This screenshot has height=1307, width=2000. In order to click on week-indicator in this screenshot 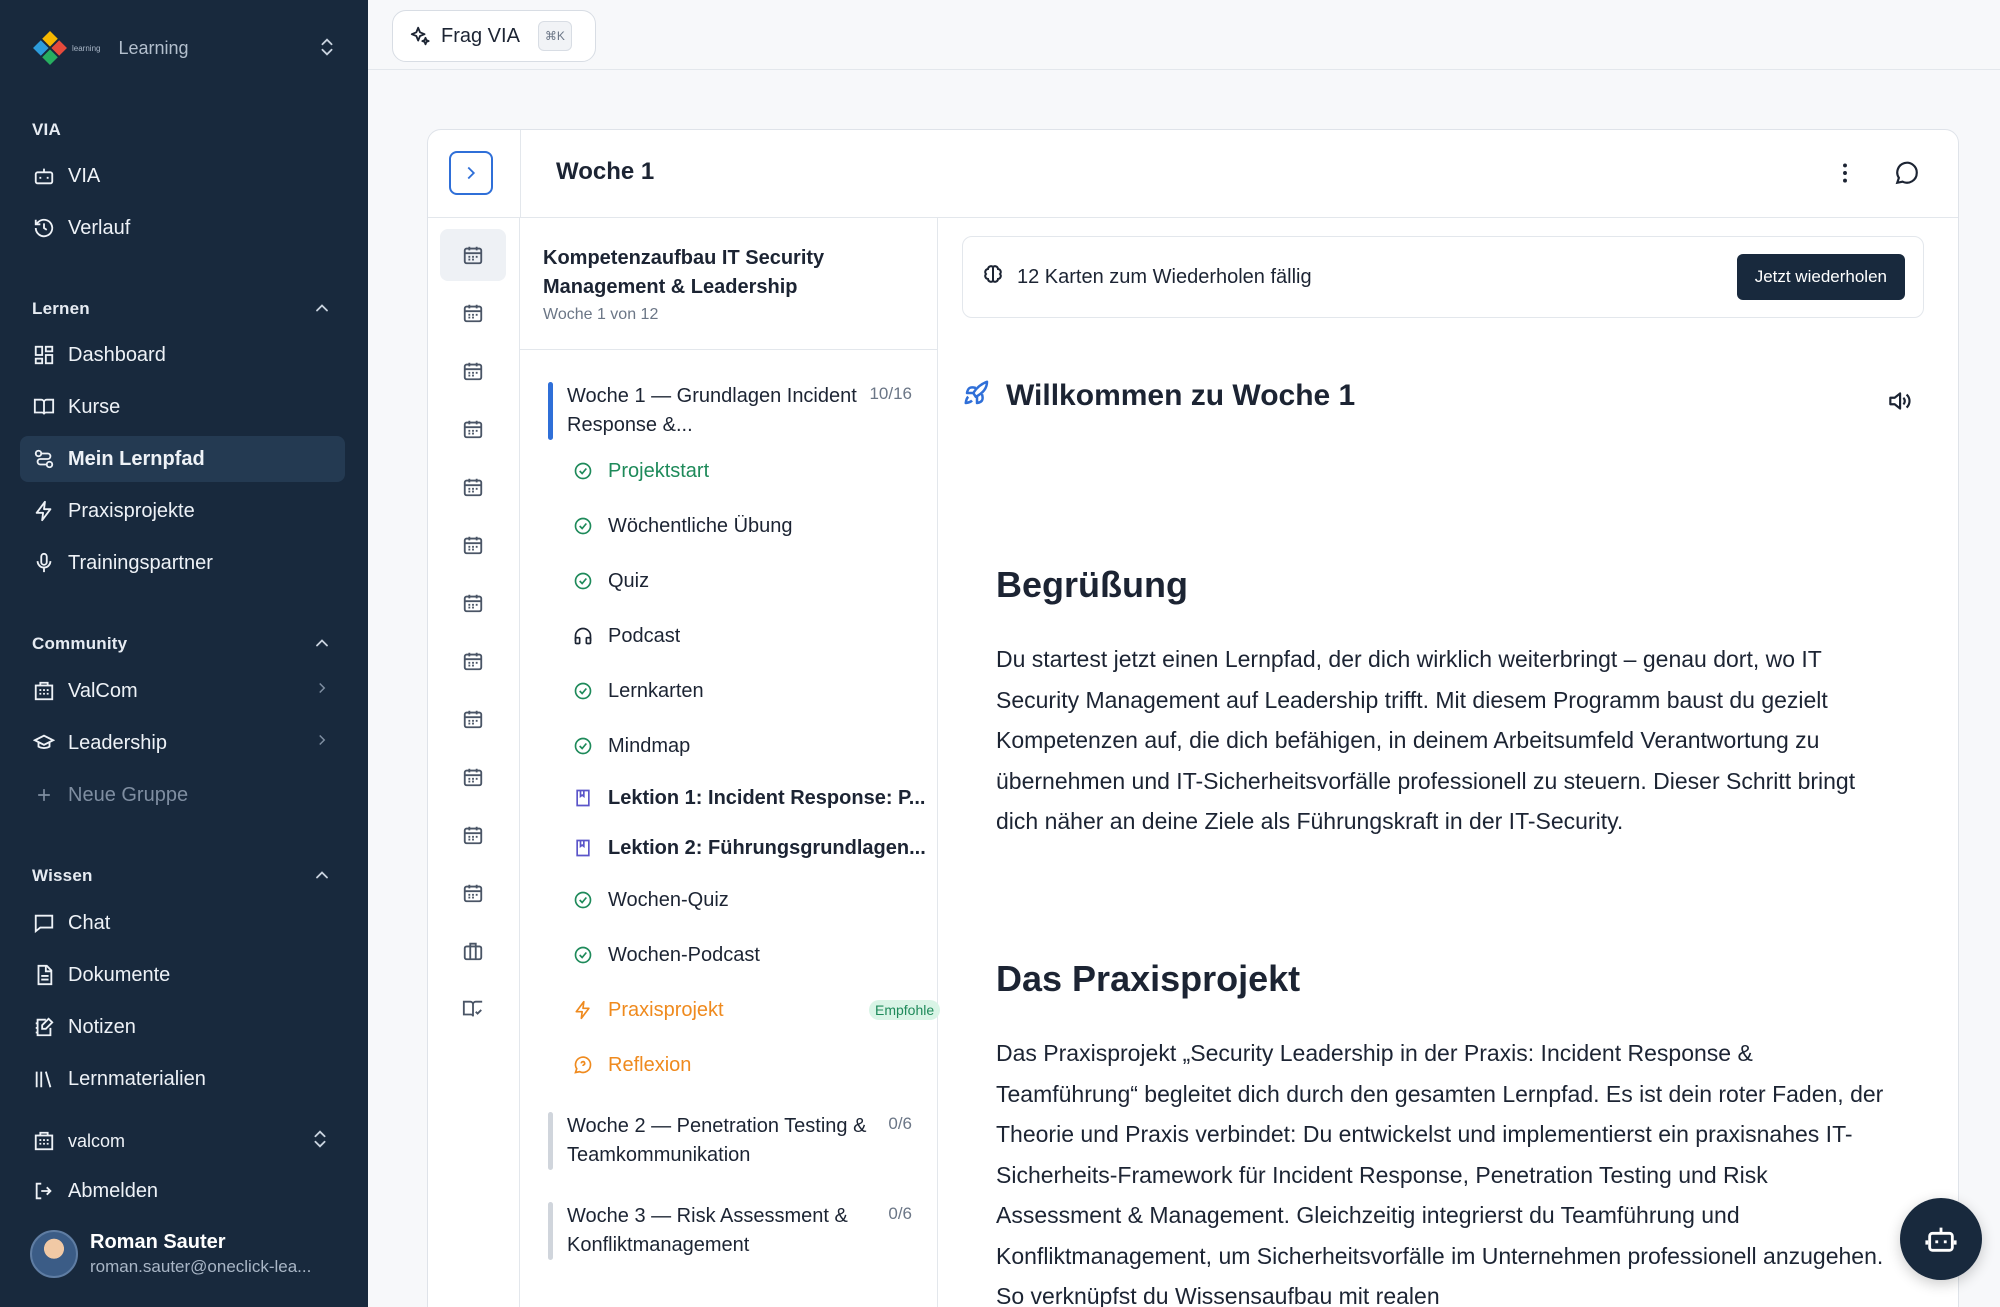, I will do `click(550, 1231)`.